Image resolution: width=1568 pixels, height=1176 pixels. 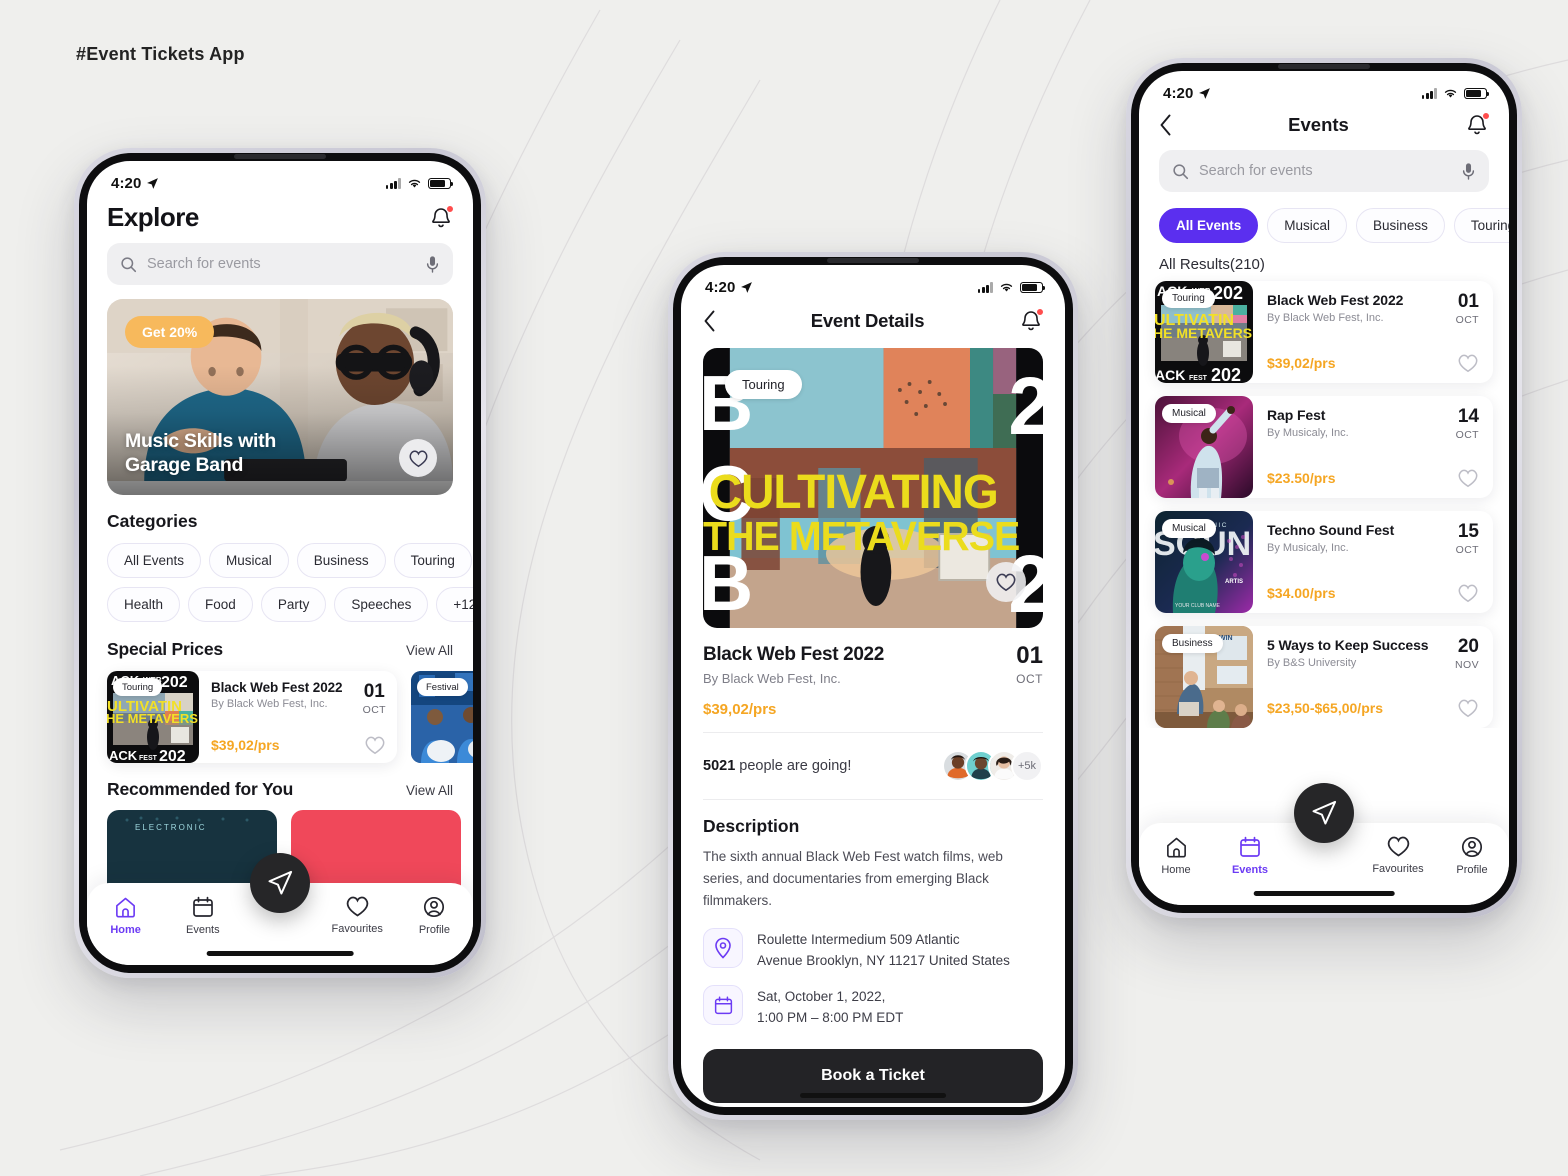 What do you see at coordinates (280, 953) in the screenshot?
I see `home-indicator` at bounding box center [280, 953].